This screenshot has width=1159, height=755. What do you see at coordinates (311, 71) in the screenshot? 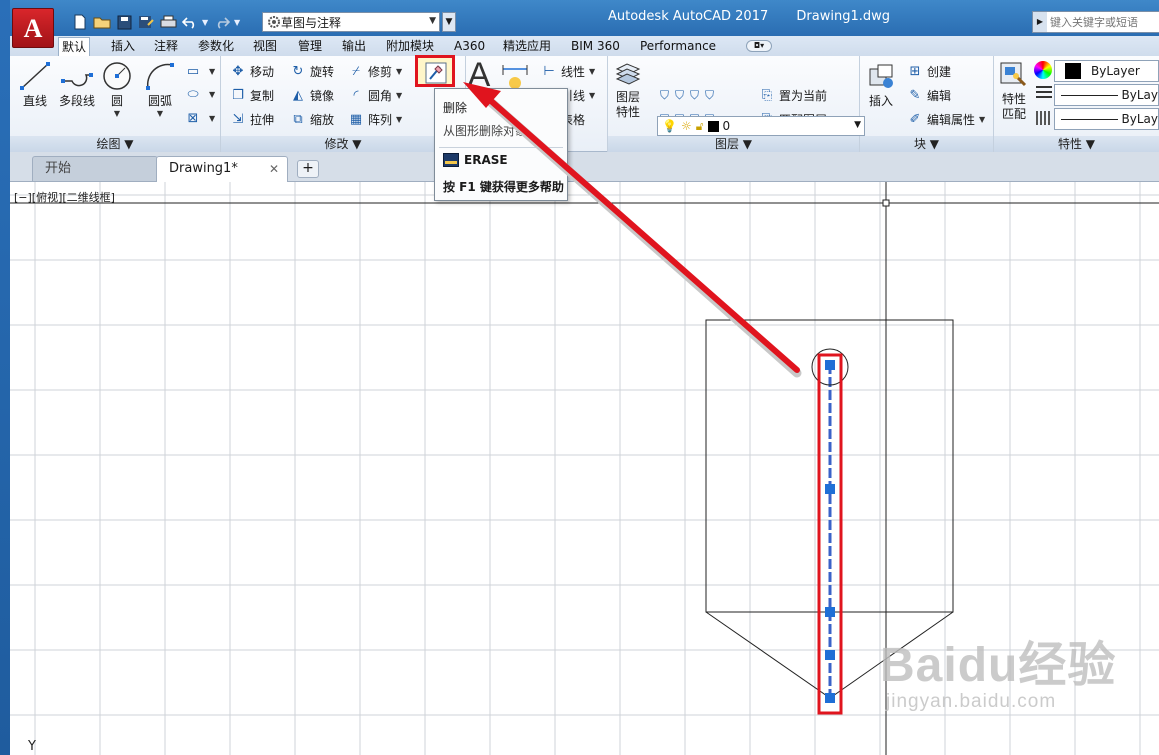
I see `rotate-tool: ↻ 旋转` at bounding box center [311, 71].